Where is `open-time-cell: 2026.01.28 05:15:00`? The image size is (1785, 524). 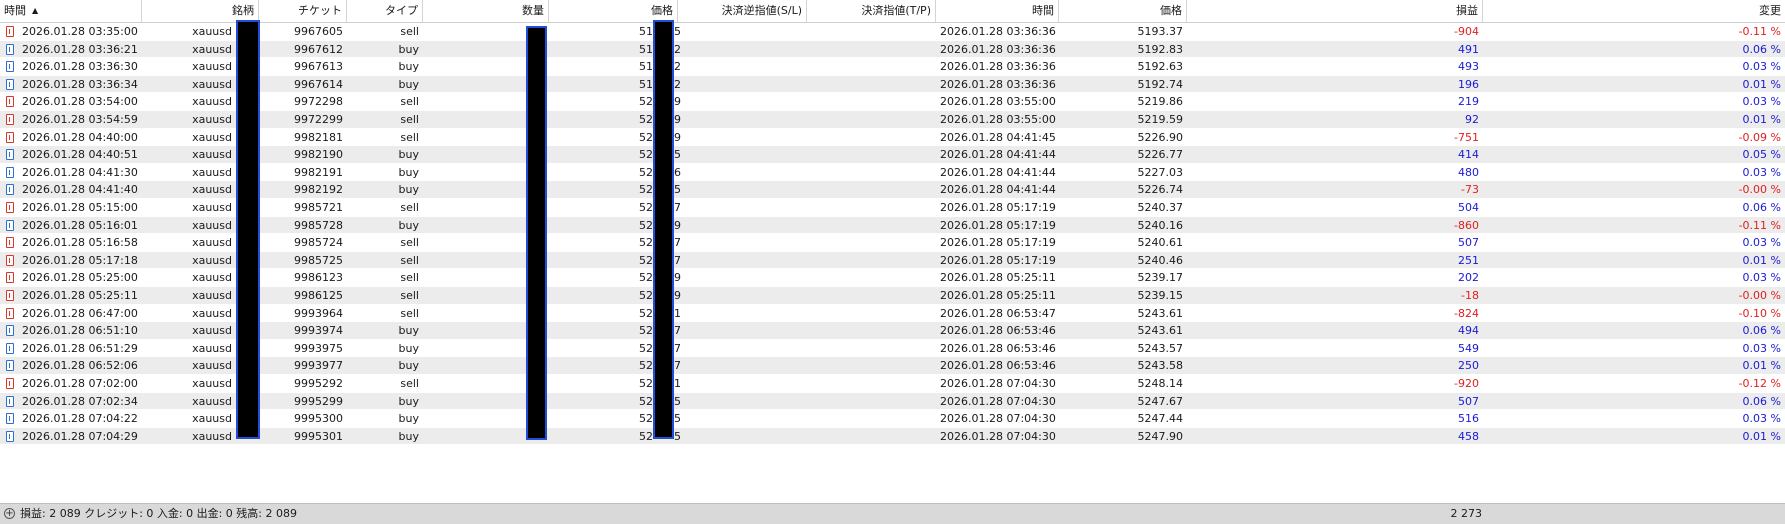
open-time-cell: 2026.01.28 05:15:00 is located at coordinates (80, 207).